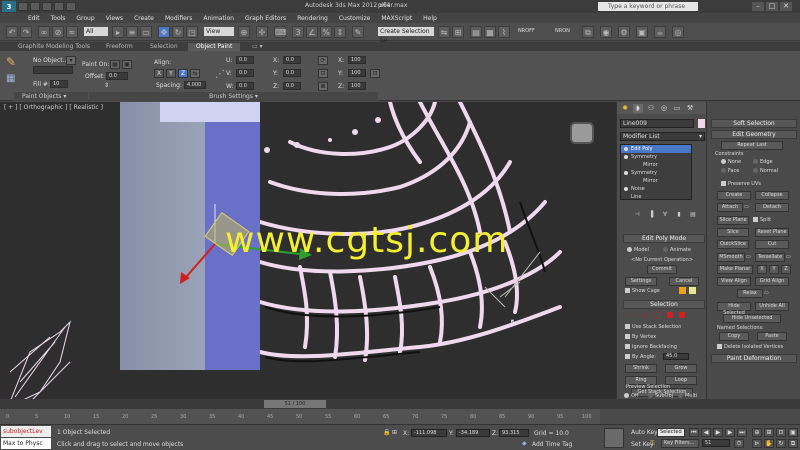  I want to click on nron-label: NRON, so click(562, 31).